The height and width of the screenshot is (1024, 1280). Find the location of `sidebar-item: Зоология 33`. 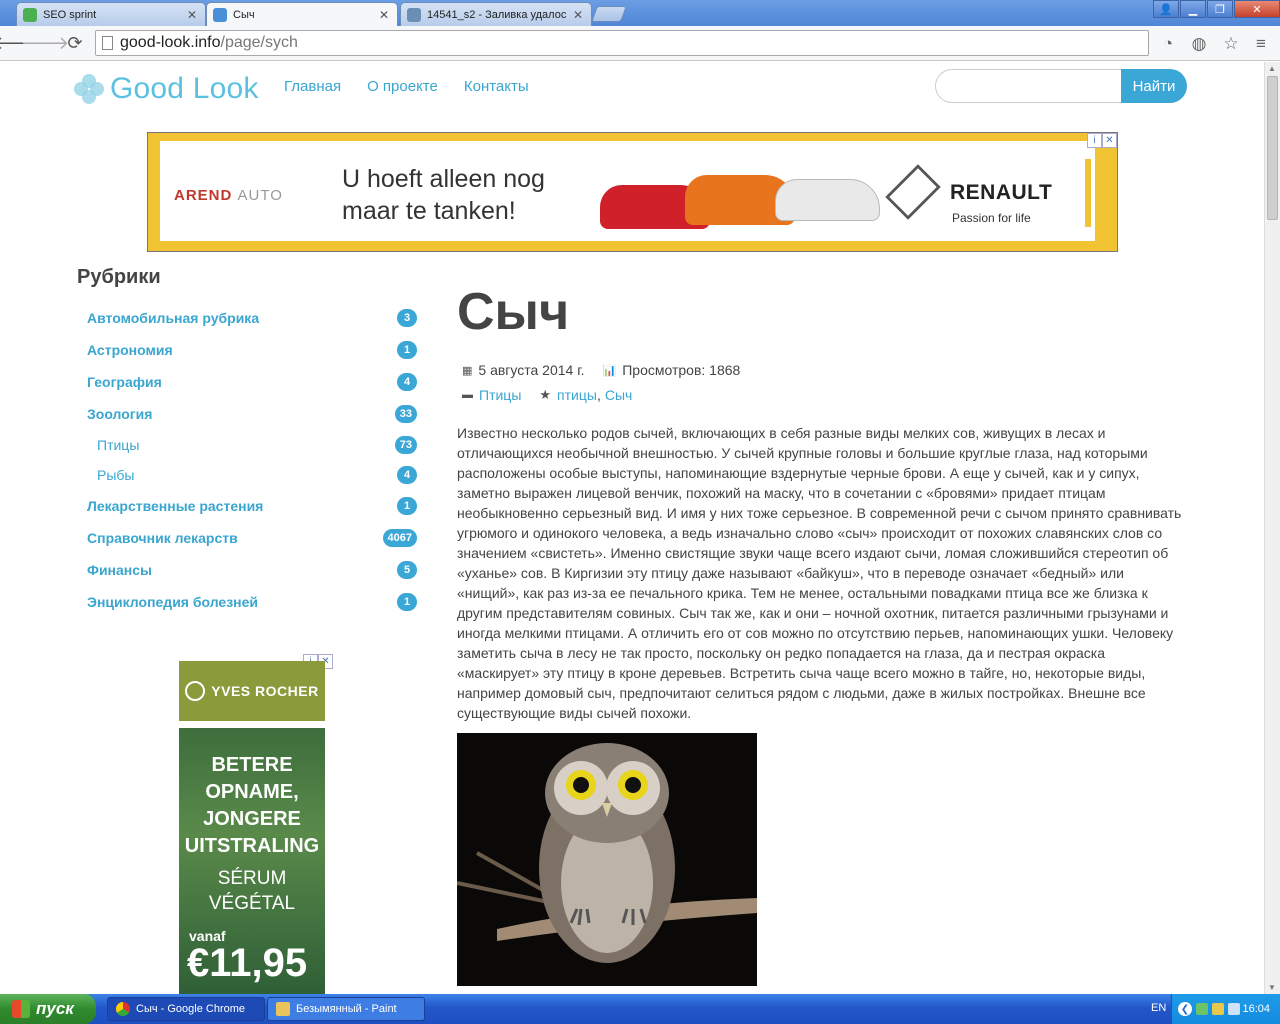

sidebar-item: Зоология 33 is located at coordinates (248, 414).